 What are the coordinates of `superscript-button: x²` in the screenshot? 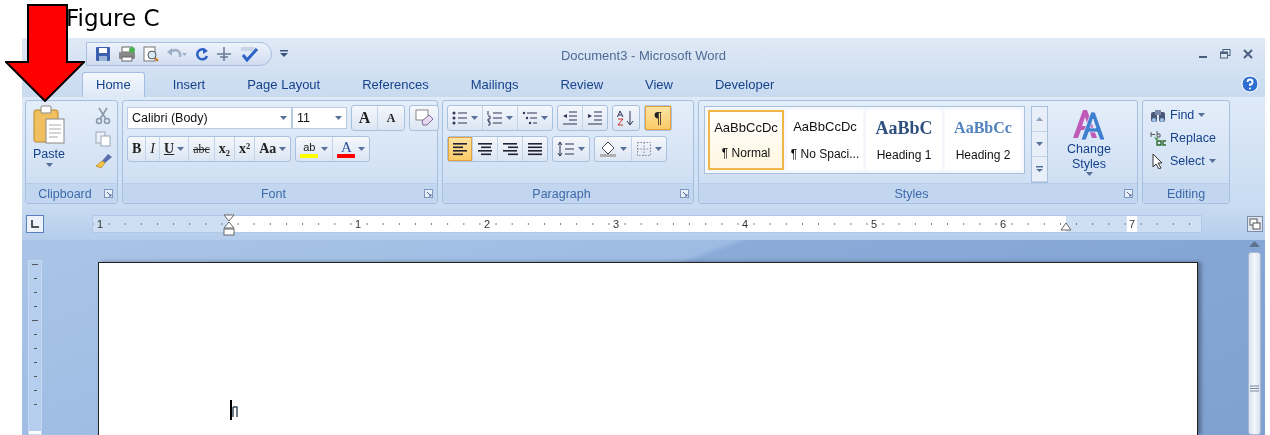 It's located at (245, 149).